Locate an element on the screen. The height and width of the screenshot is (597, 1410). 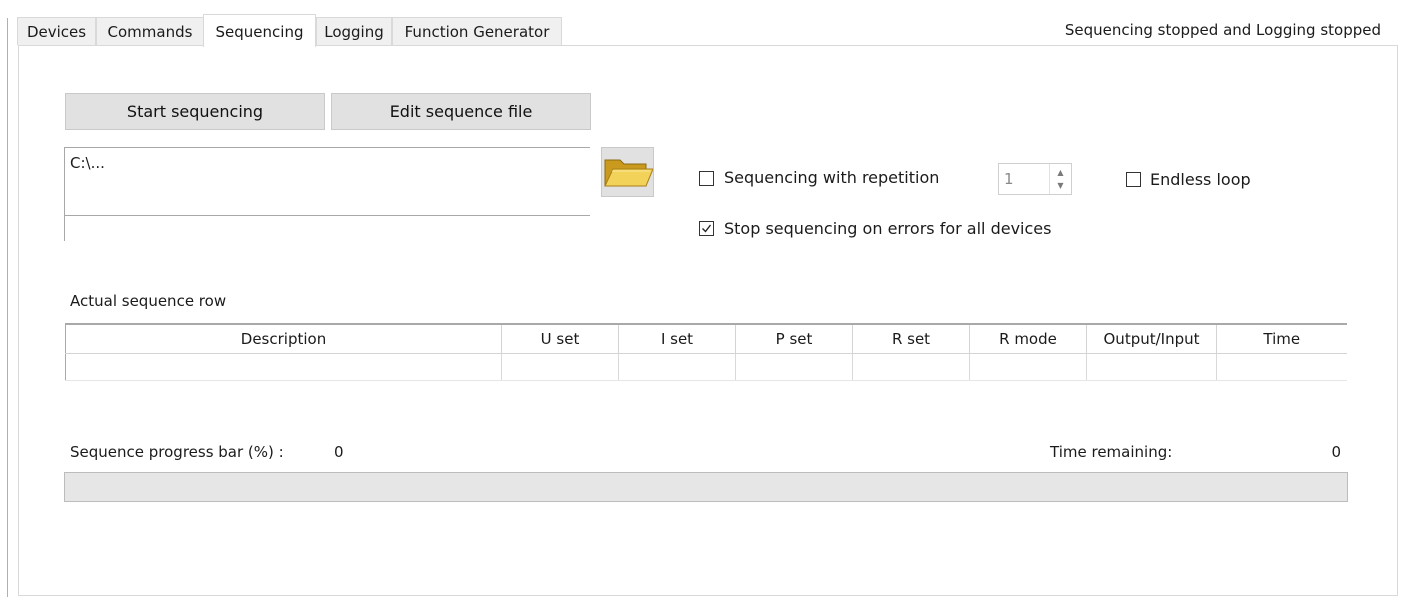
tab-function-generator: Function Generator is located at coordinates (477, 31).